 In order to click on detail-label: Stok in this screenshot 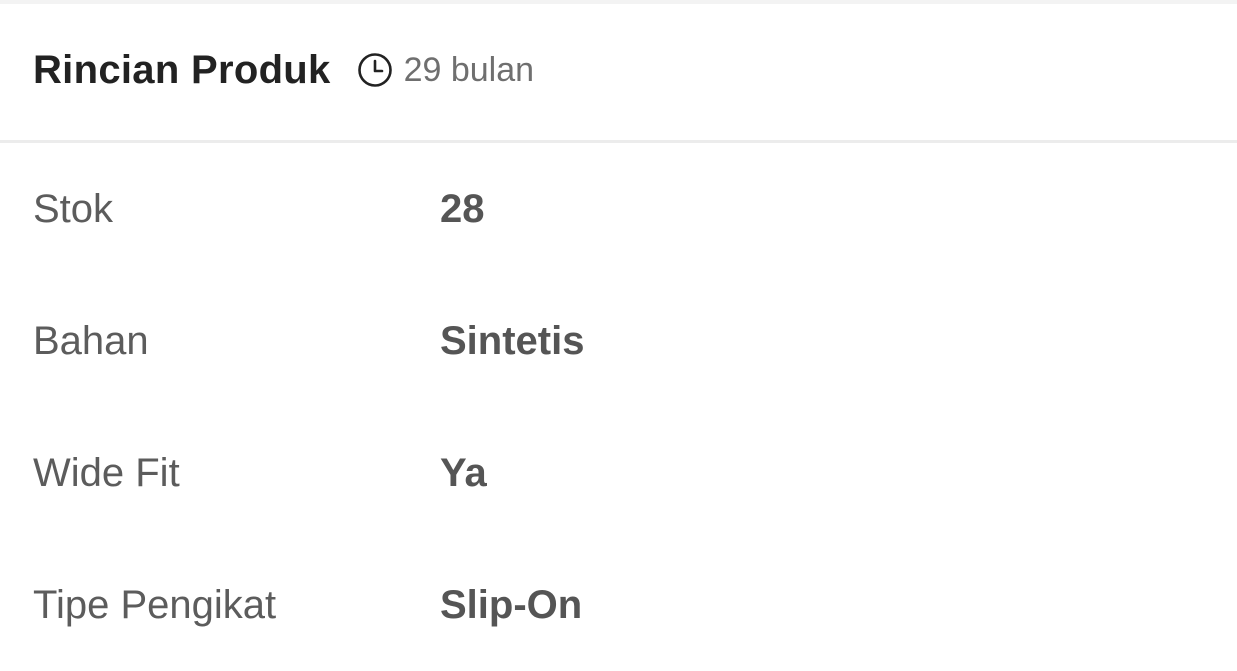, I will do `click(73, 209)`.